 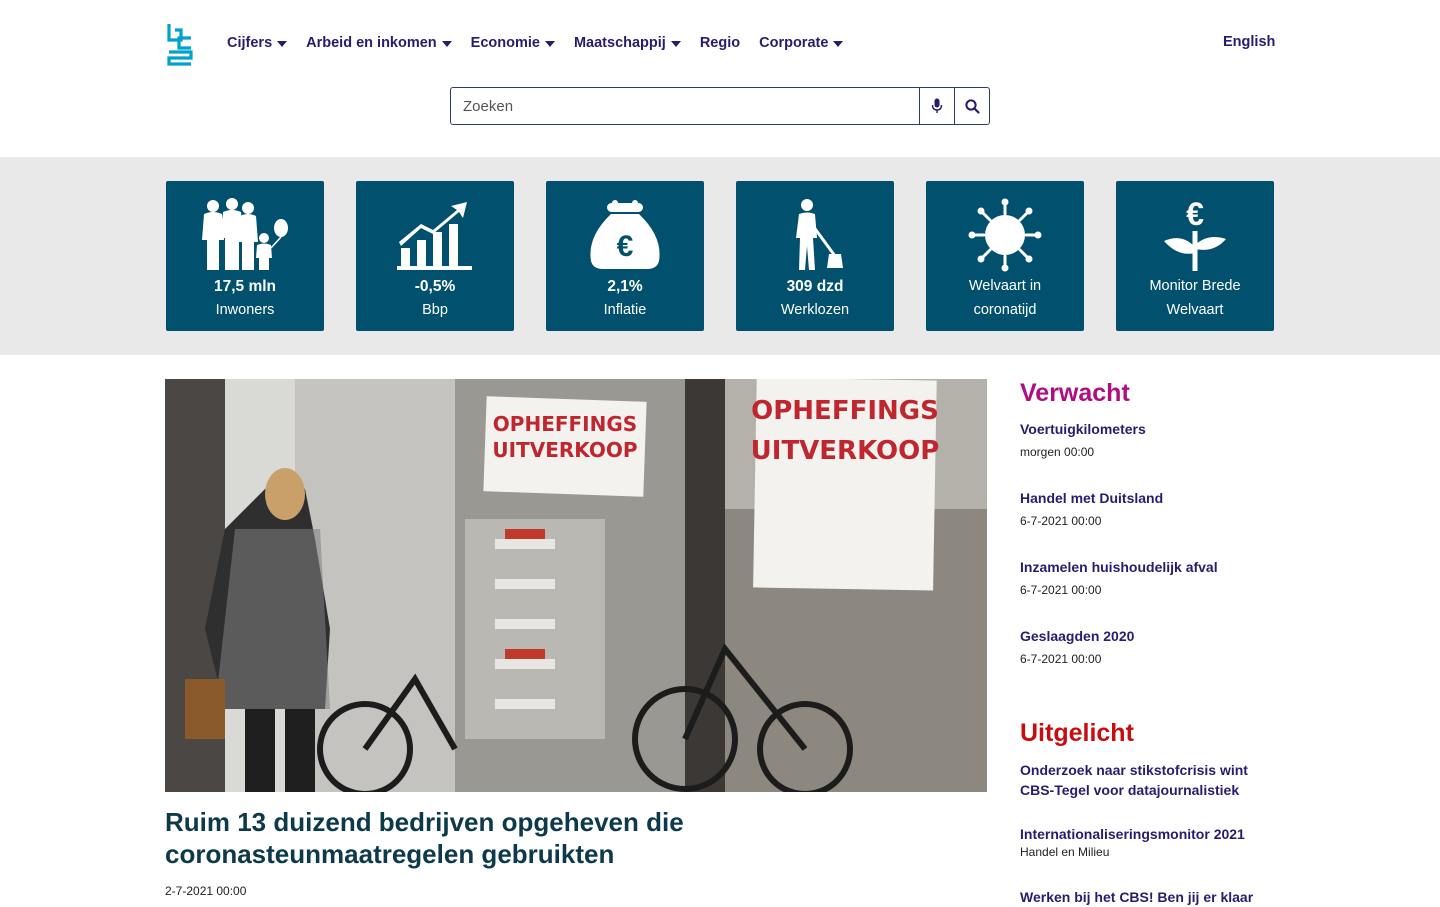 I want to click on verwacht-item-date: morgen 00:00, so click(x=1057, y=452).